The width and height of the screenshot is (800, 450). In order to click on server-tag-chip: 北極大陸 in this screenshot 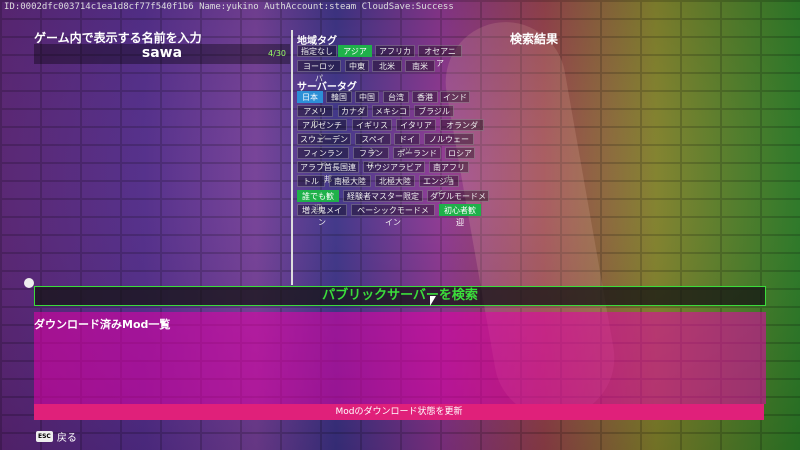, I will do `click(395, 181)`.